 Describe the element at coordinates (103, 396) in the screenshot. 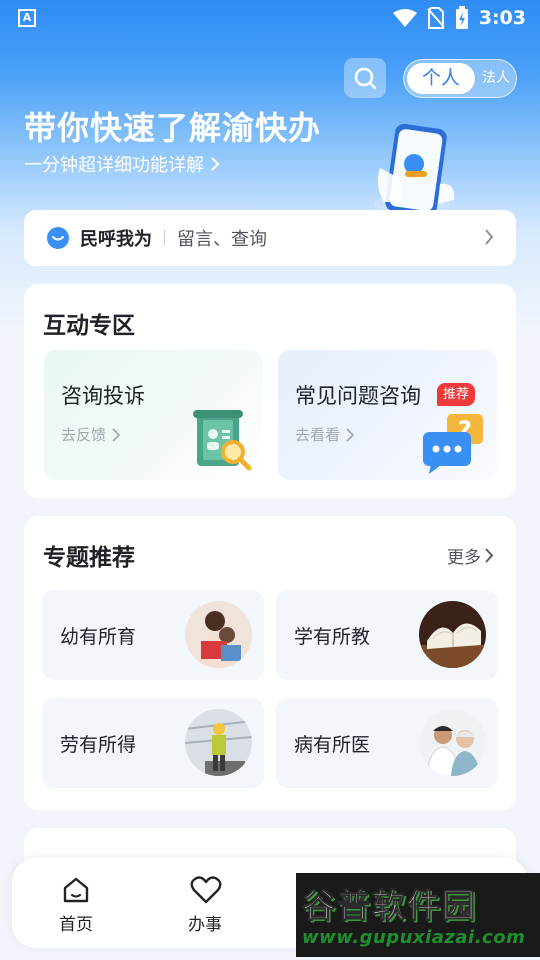

I see `tile-title: 咨询投诉` at that location.